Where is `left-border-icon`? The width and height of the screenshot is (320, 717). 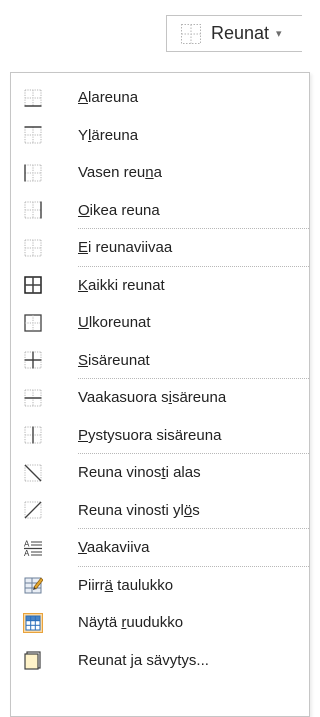 left-border-icon is located at coordinates (33, 173).